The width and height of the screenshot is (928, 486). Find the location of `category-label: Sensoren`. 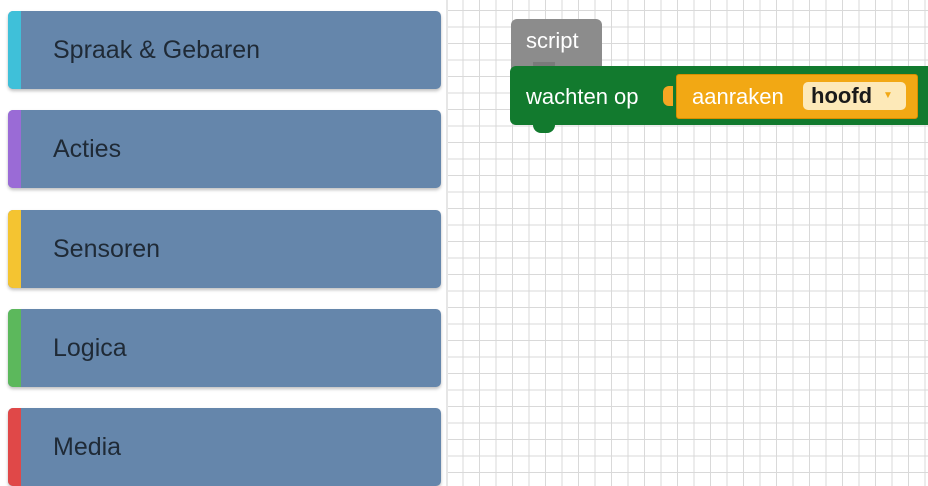

category-label: Sensoren is located at coordinates (107, 249).